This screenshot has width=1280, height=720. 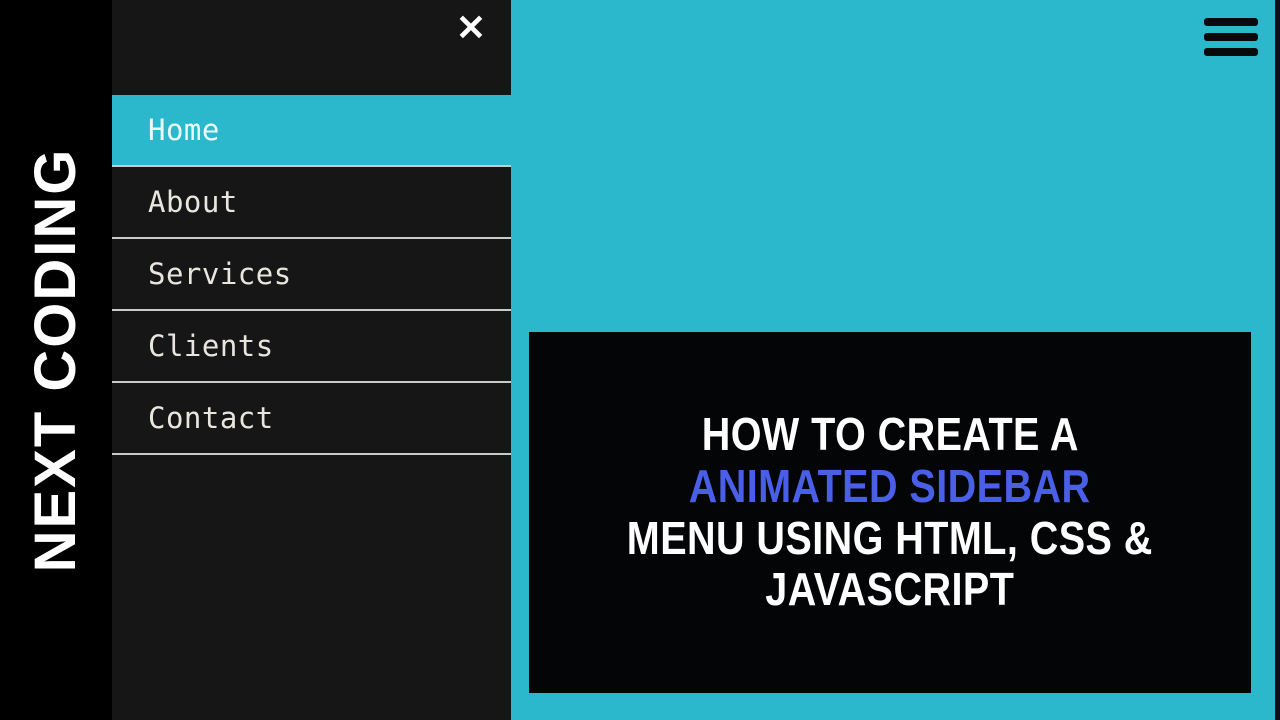 I want to click on sidebar-item-label: Clients, so click(x=211, y=345).